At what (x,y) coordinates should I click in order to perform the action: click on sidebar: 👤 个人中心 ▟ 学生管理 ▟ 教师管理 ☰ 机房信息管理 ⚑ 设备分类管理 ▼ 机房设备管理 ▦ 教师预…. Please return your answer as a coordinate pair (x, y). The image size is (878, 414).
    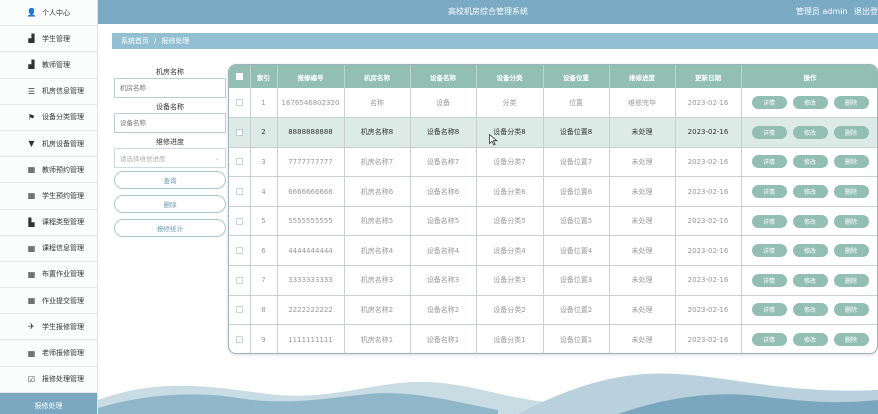
    Looking at the image, I should click on (49, 207).